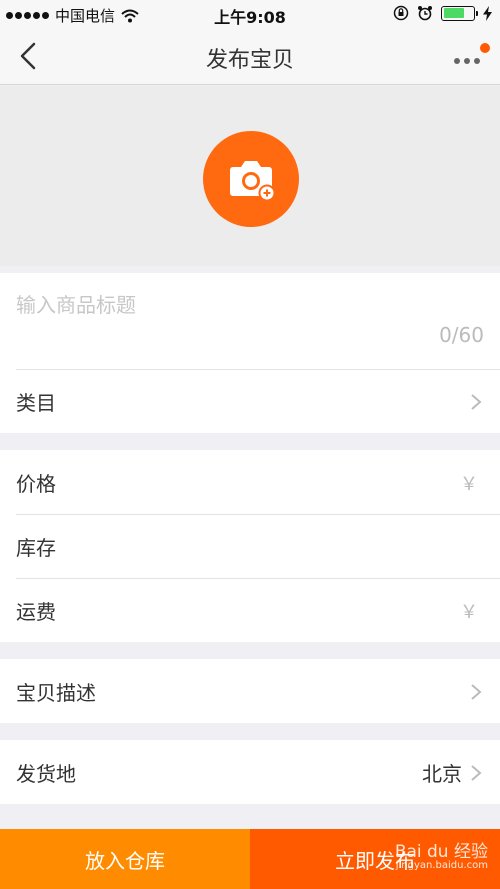 This screenshot has width=500, height=889. What do you see at coordinates (375, 859) in the screenshot?
I see `publish-now-button: 立即发布 Bai du 经验 jingyan.baidu.com` at bounding box center [375, 859].